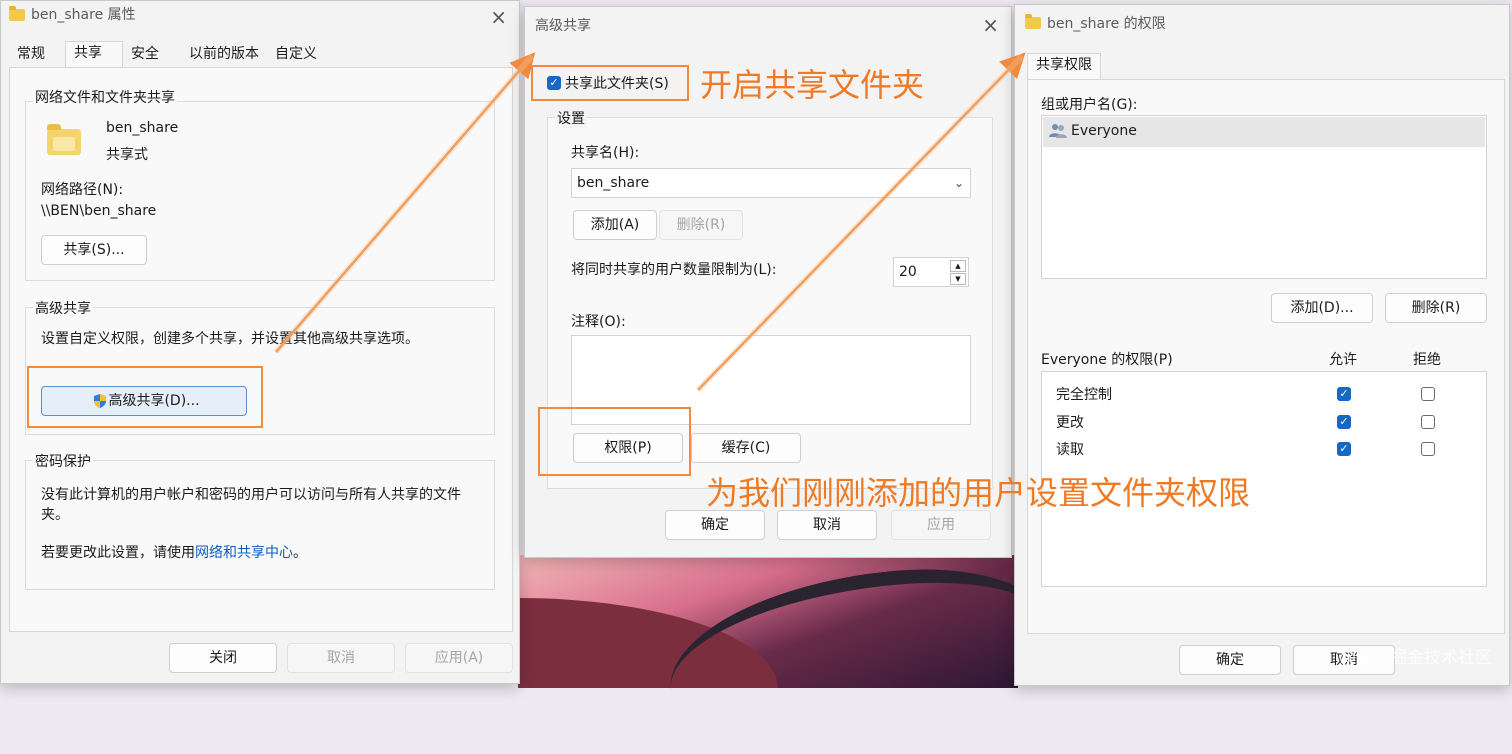 This screenshot has width=1512, height=754. Describe the element at coordinates (958, 279) in the screenshot. I see `spin-down-icon: ▼` at that location.